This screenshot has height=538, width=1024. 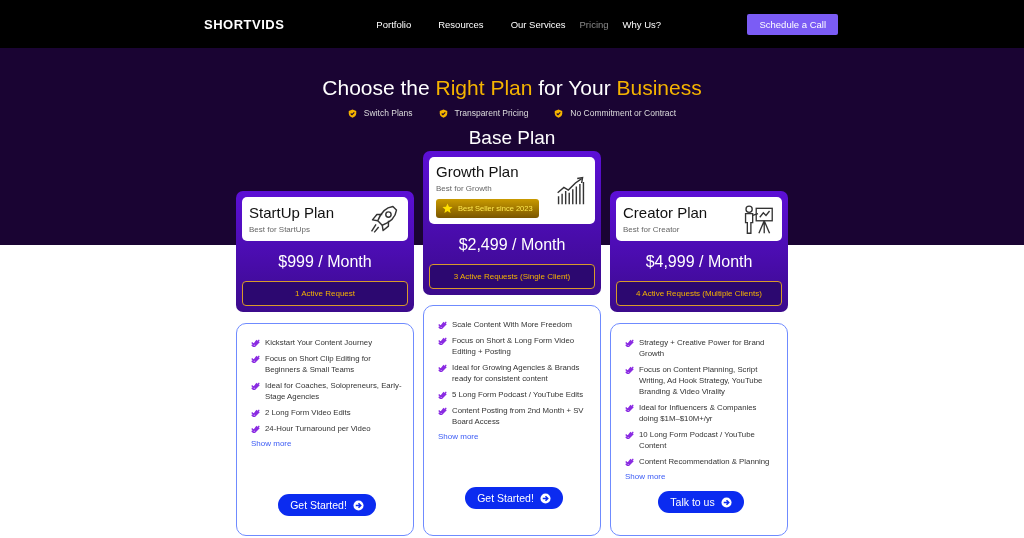 I want to click on nav-link: Resources, so click(x=461, y=24).